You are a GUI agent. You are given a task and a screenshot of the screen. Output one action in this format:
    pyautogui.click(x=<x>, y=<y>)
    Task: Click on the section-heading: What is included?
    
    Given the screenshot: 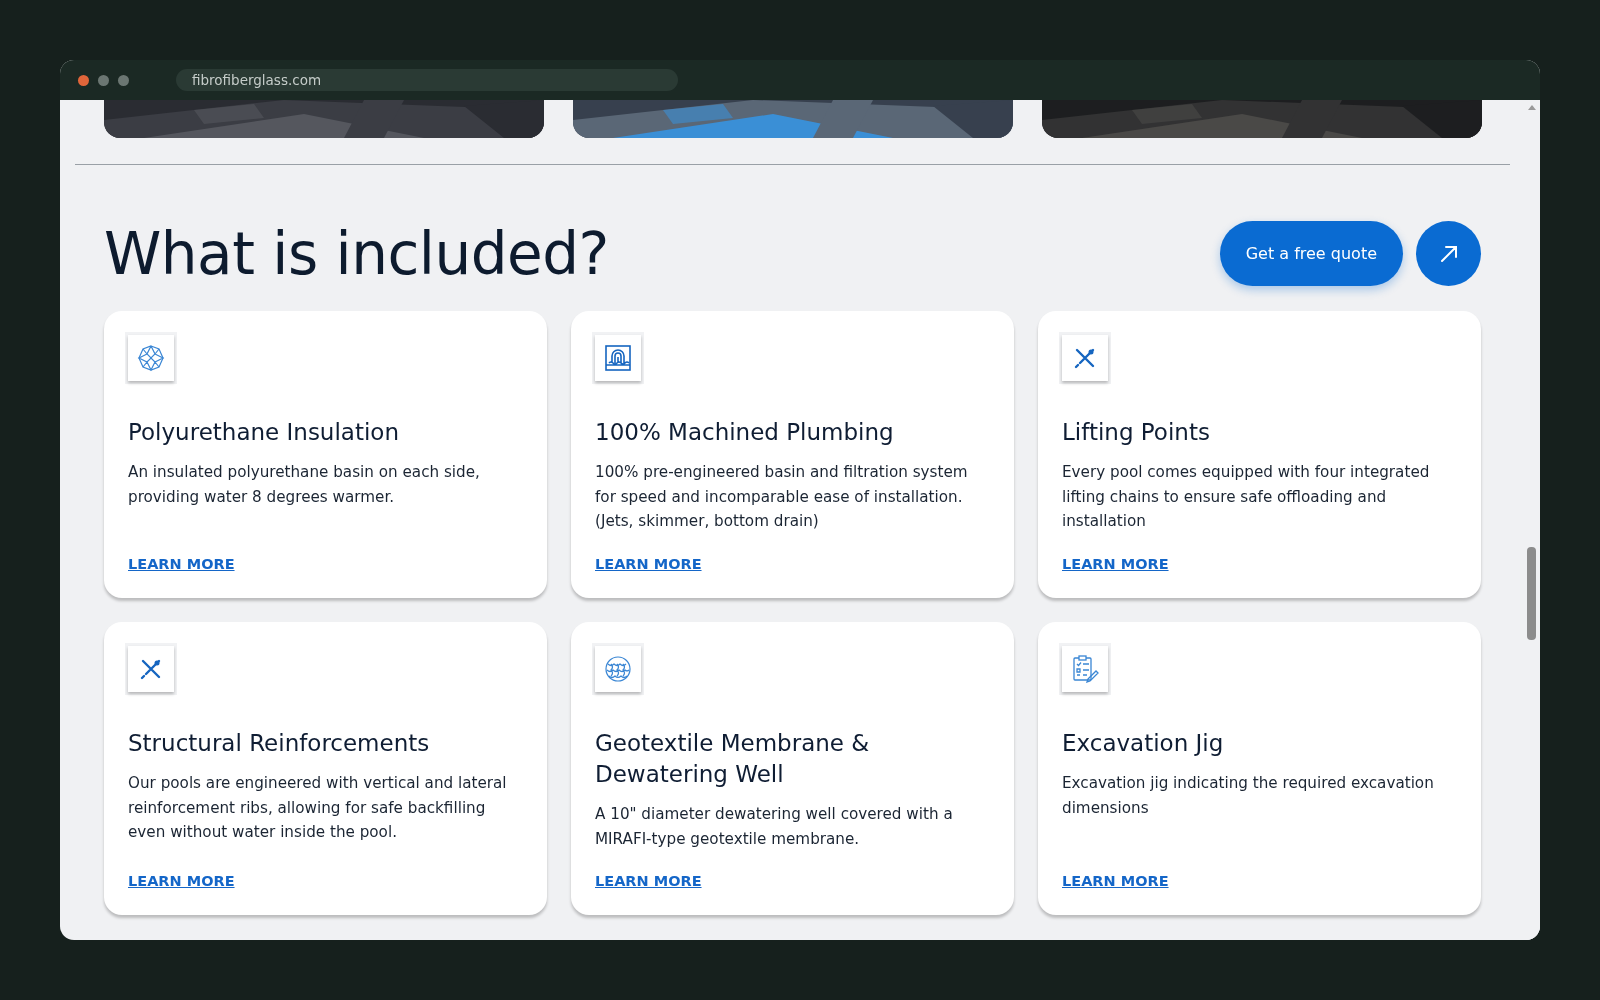 What is the action you would take?
    pyautogui.click(x=357, y=253)
    